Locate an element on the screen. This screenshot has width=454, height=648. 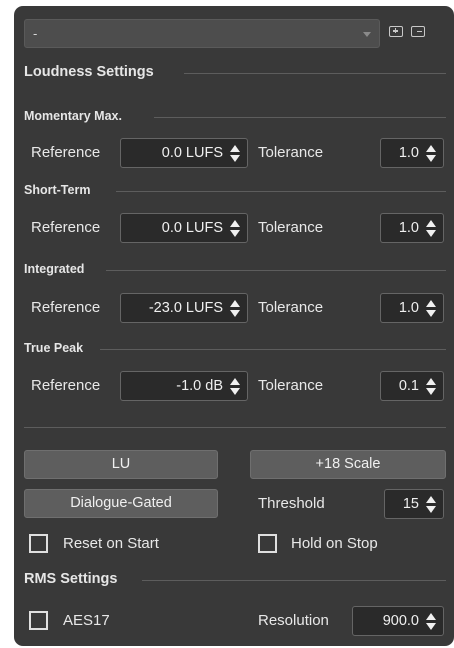
short-term-reference-field: 0.0 LUFS is located at coordinates (184, 228).